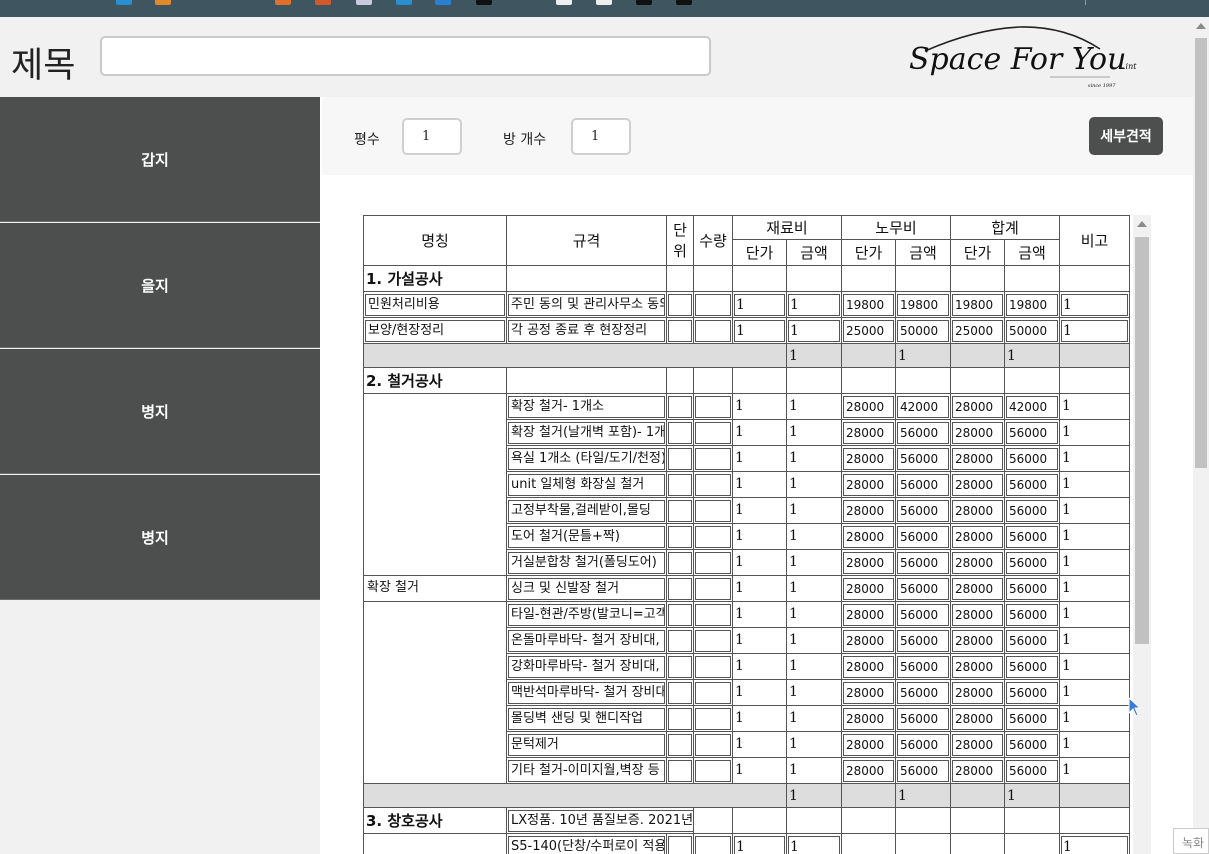  I want to click on spec-field: 주민 동의 및 관리사무소 동의, so click(586, 304).